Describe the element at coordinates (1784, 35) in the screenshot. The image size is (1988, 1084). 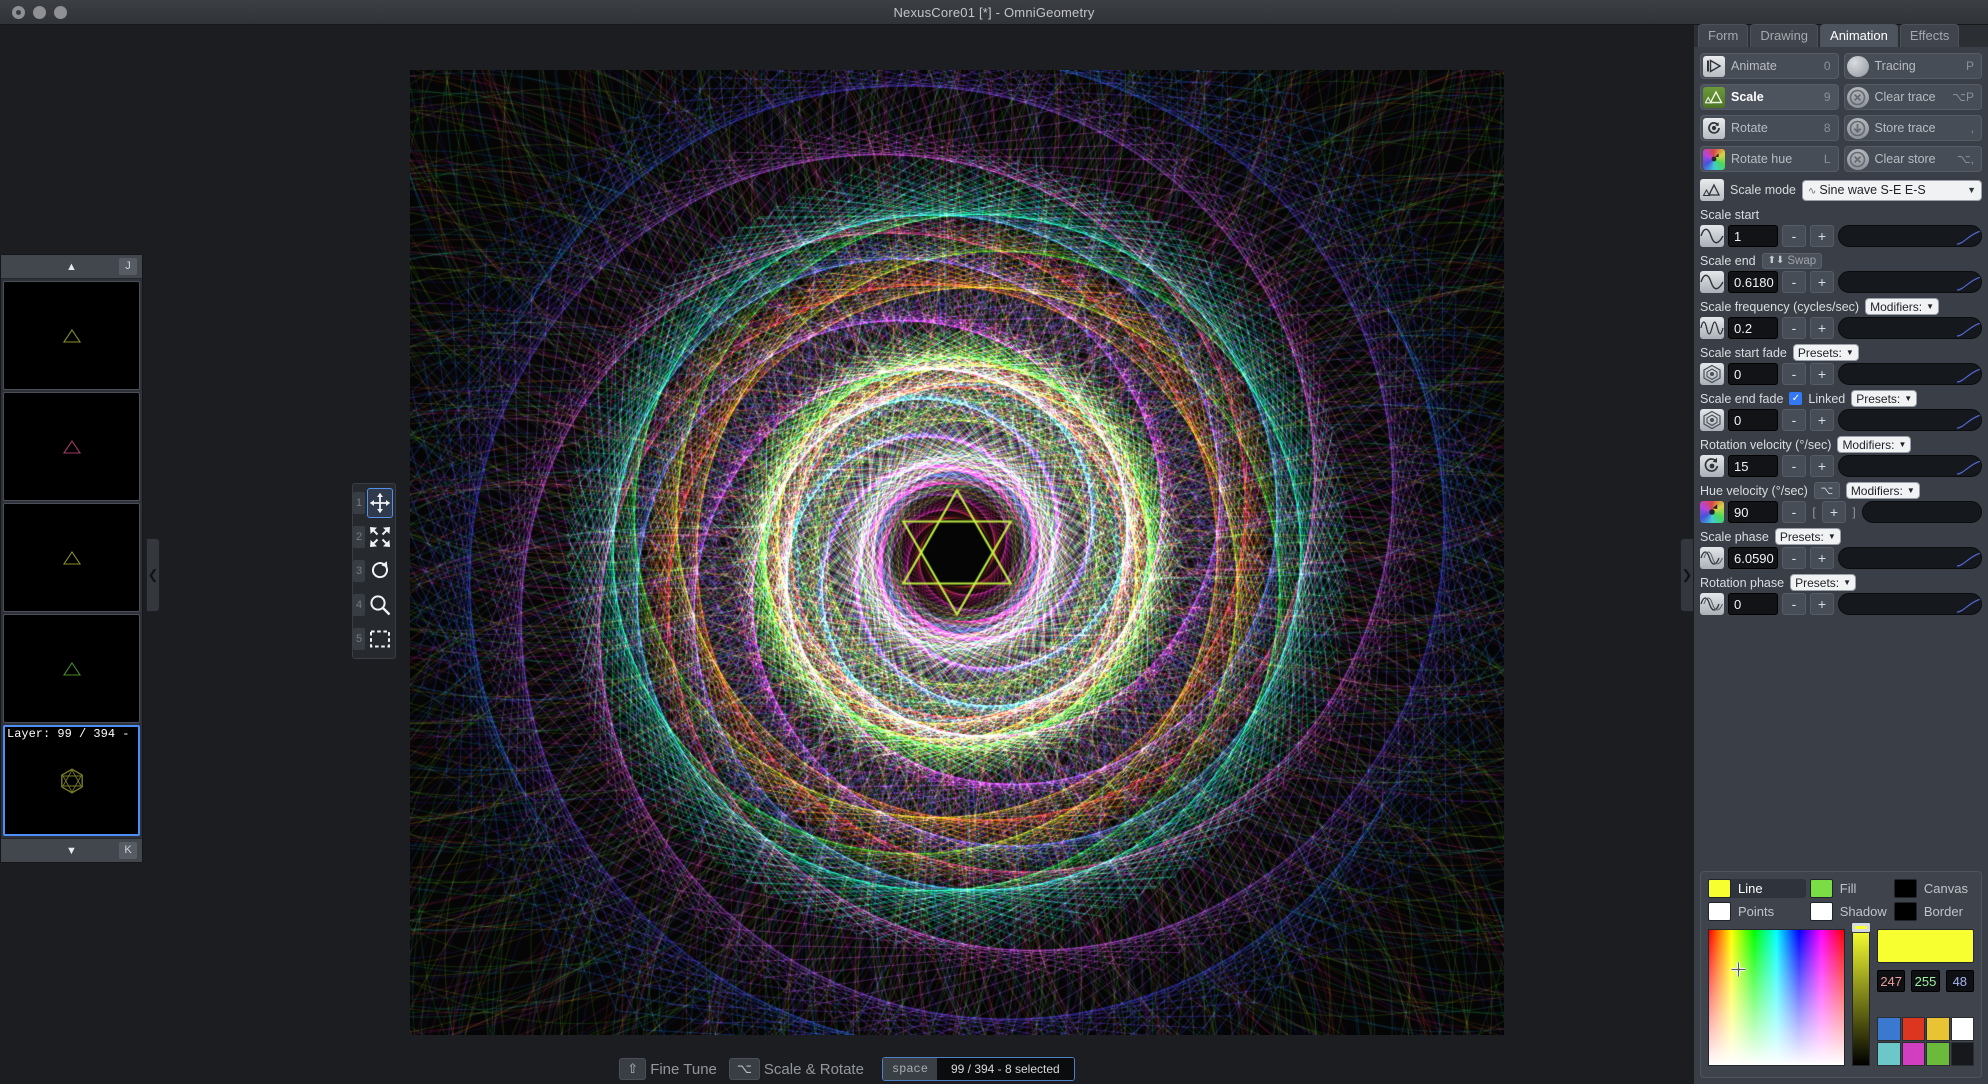
I see `tab-drawing: Drawing` at that location.